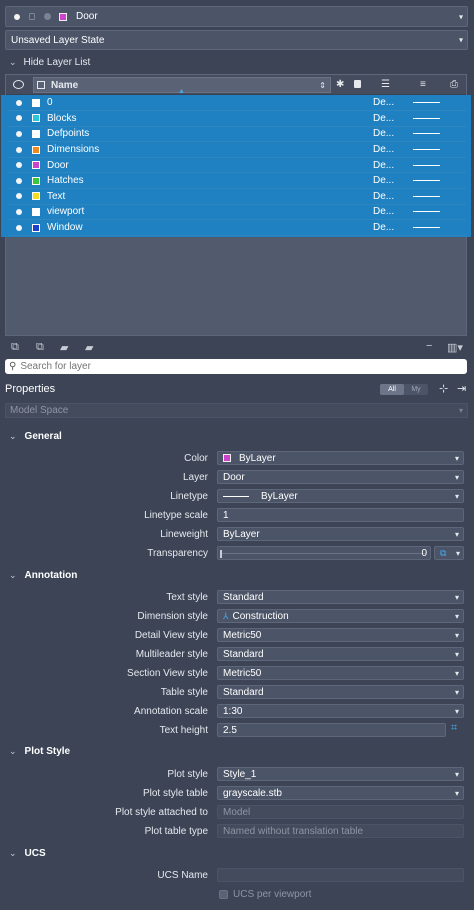  I want to click on section-view-style-dropdown: Metric50 ▾, so click(340, 673).